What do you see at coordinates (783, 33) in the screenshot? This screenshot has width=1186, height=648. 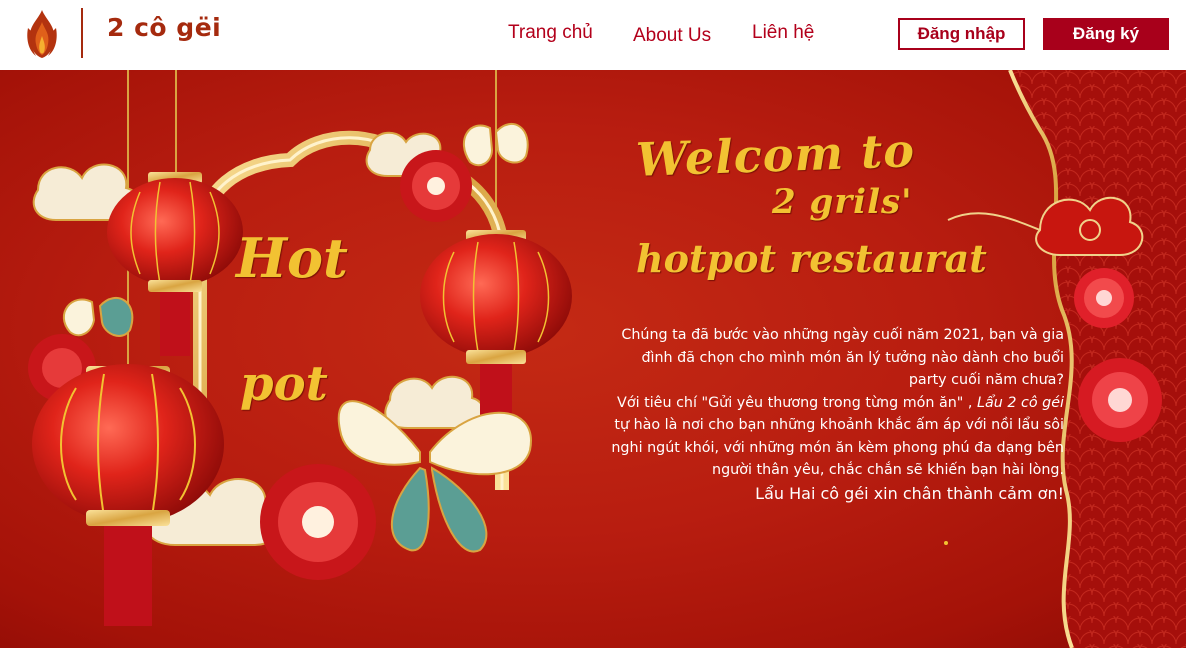 I see `nav-link-contact: Liên hệ` at bounding box center [783, 33].